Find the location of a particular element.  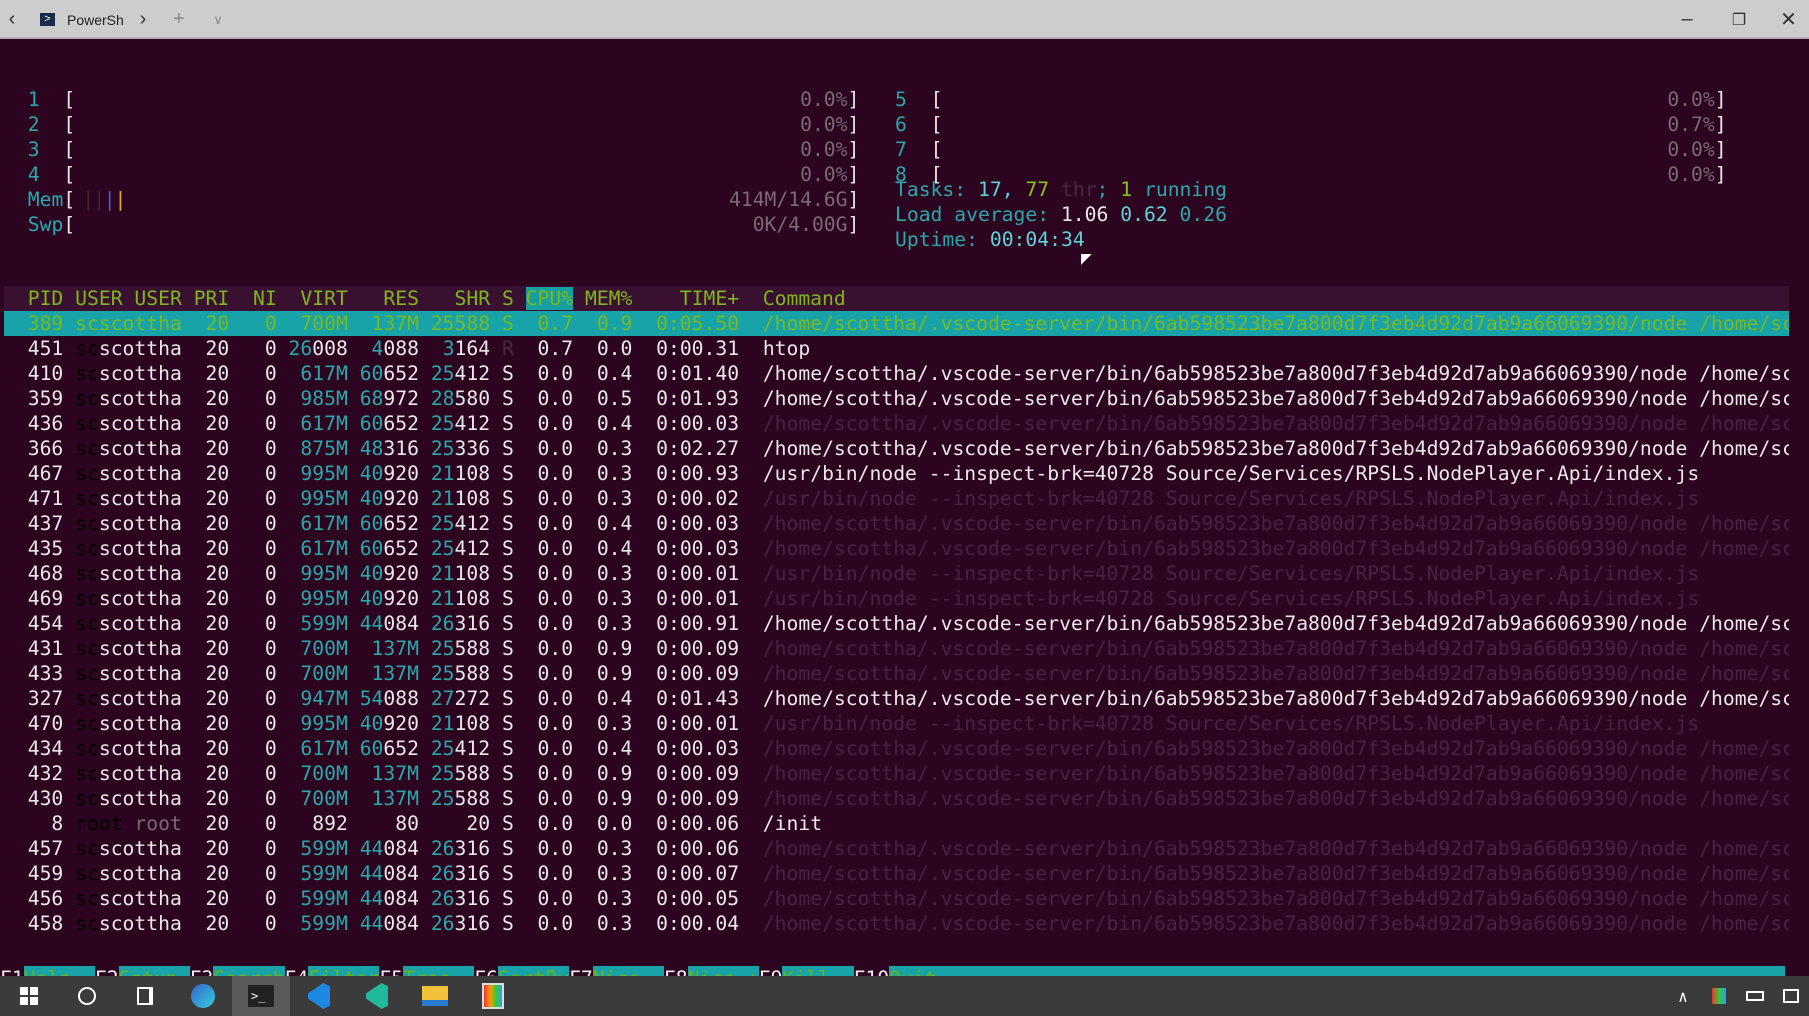

cell-pid: 432 is located at coordinates (45, 773).